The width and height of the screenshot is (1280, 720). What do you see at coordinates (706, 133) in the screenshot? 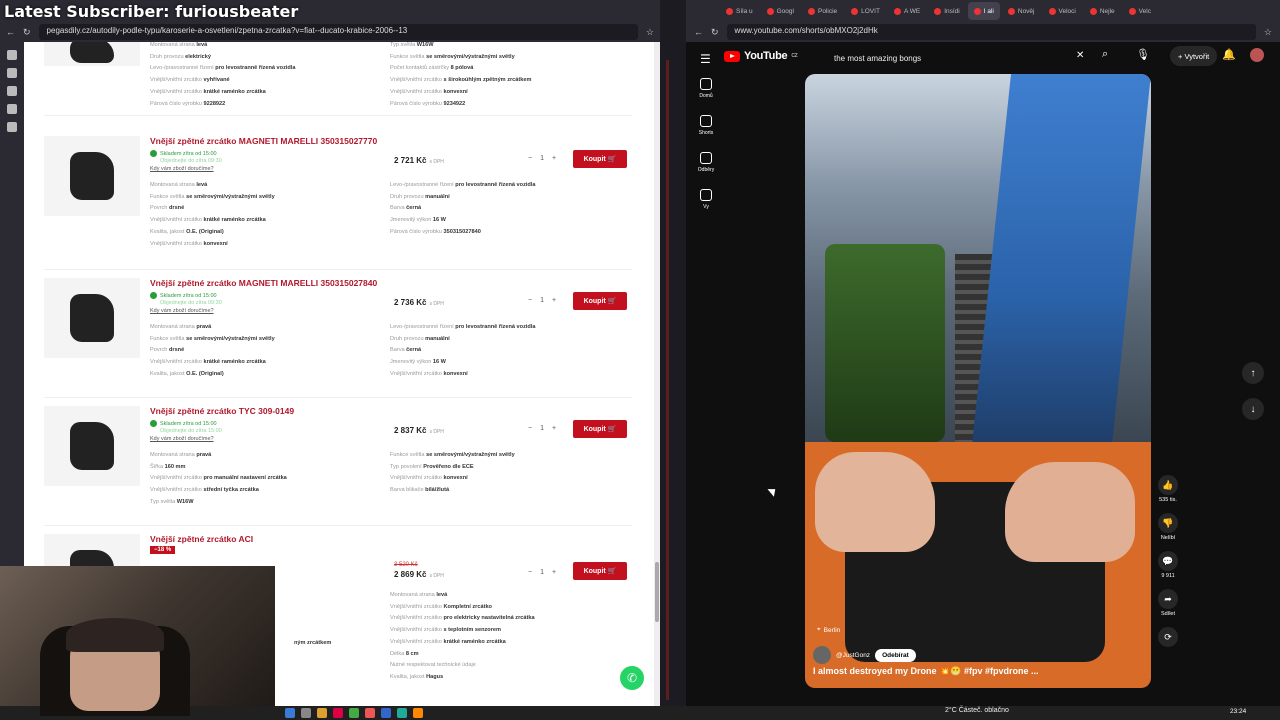
I see `sidebar-item-shorts: Shorts` at bounding box center [706, 133].